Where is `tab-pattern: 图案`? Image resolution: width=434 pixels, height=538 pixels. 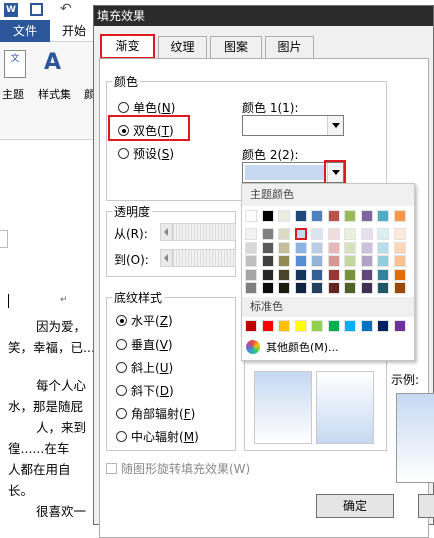
tab-pattern: 图案 is located at coordinates (236, 47).